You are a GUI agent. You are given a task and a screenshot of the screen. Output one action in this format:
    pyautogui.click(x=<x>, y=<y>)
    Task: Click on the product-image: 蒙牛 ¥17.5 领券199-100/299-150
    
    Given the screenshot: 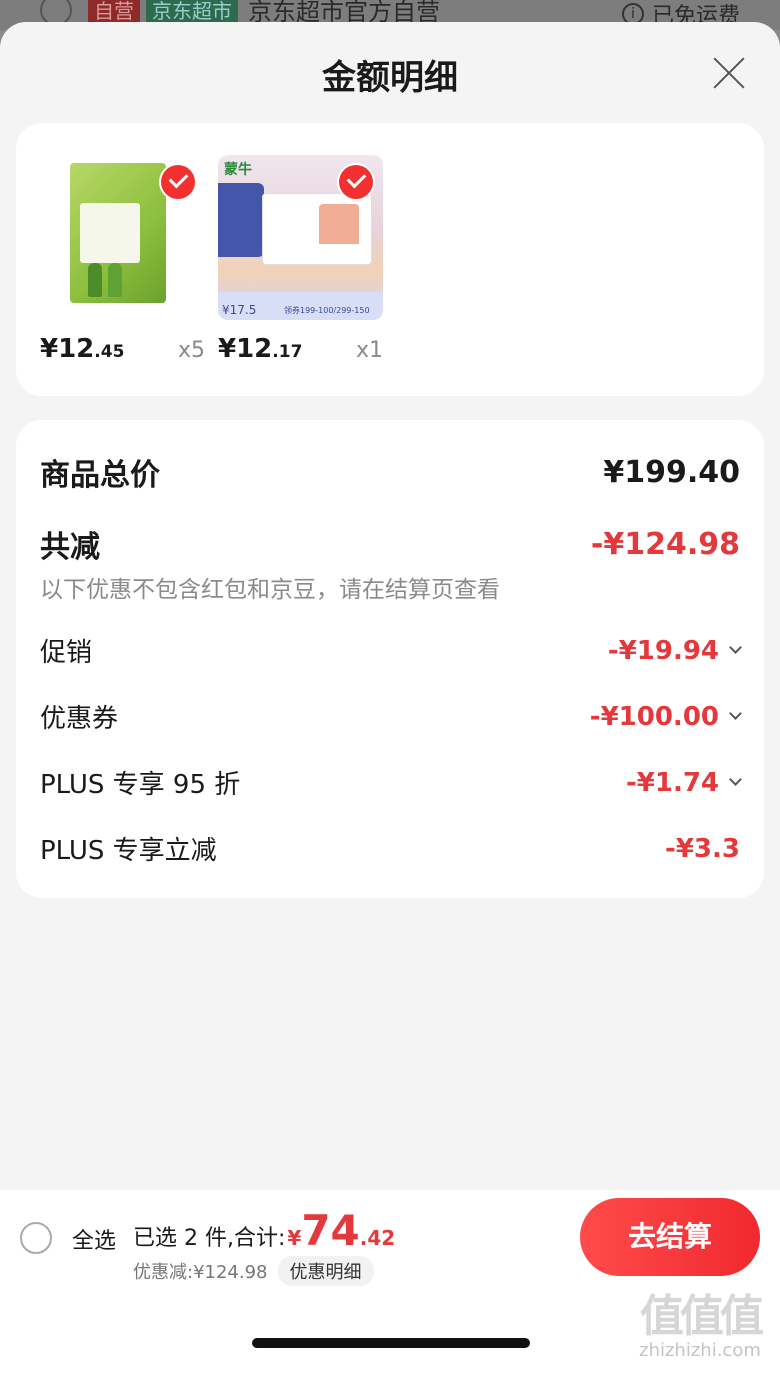 What is the action you would take?
    pyautogui.click(x=300, y=237)
    